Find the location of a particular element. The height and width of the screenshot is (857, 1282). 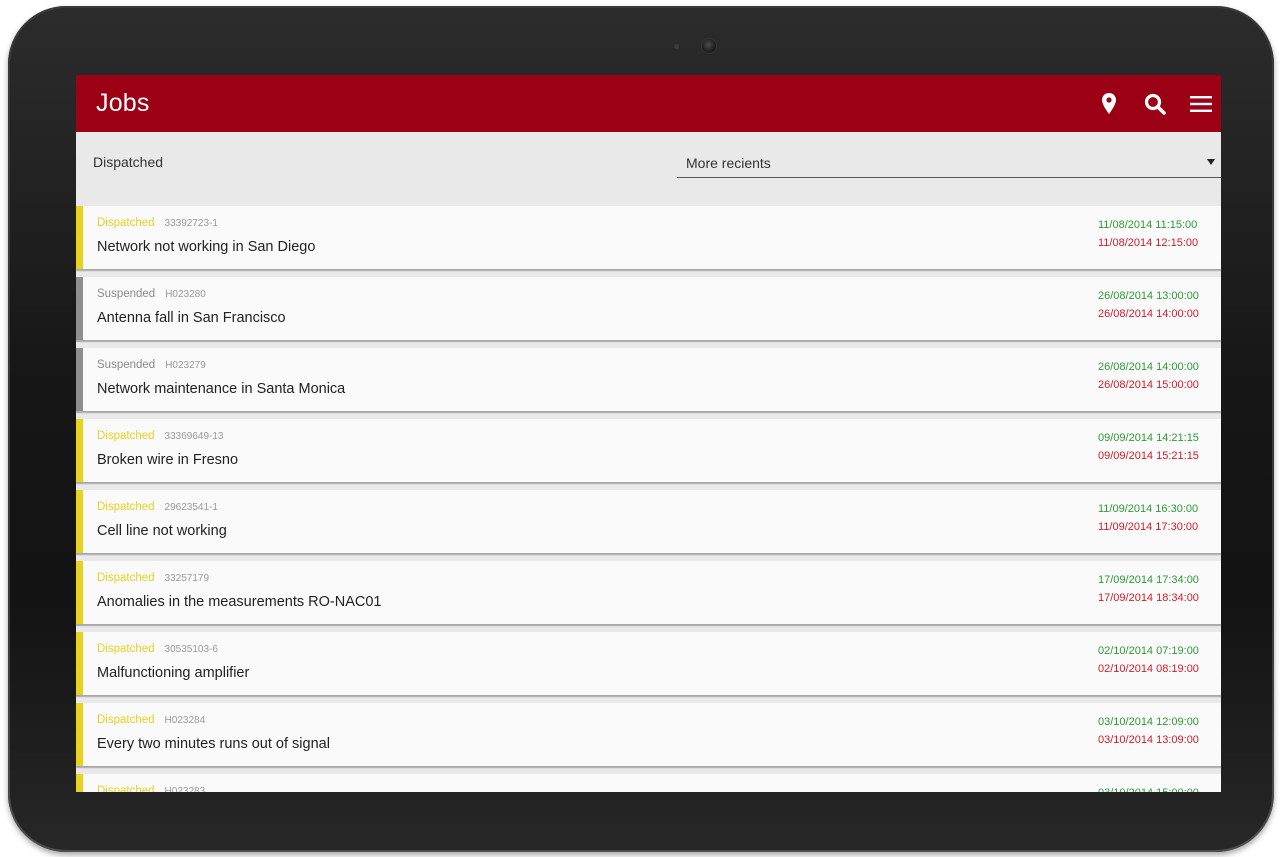

job-title: Cell line not working is located at coordinates (162, 531).